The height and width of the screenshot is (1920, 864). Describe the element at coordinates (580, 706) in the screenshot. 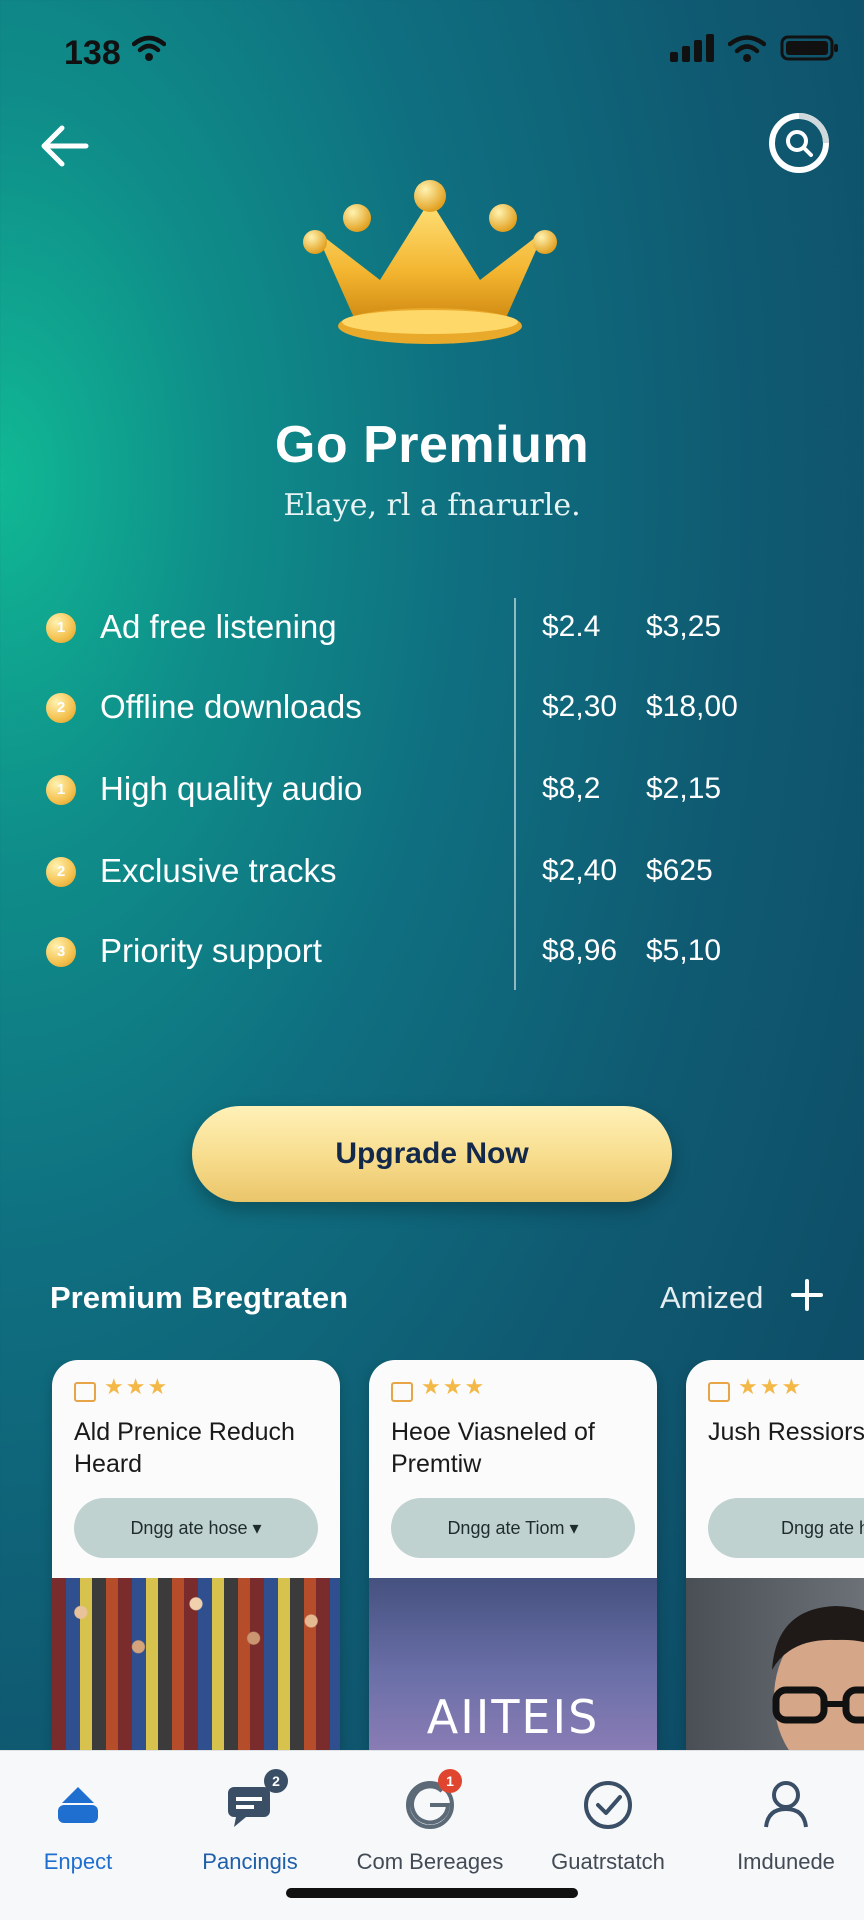

I see `feature-price-a: $2,30` at that location.